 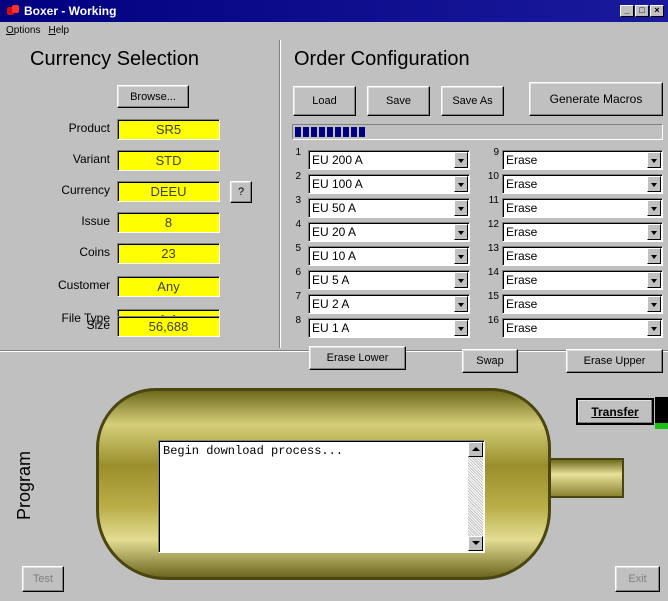 What do you see at coordinates (389, 208) in the screenshot?
I see `slot-select: EU 50 A` at bounding box center [389, 208].